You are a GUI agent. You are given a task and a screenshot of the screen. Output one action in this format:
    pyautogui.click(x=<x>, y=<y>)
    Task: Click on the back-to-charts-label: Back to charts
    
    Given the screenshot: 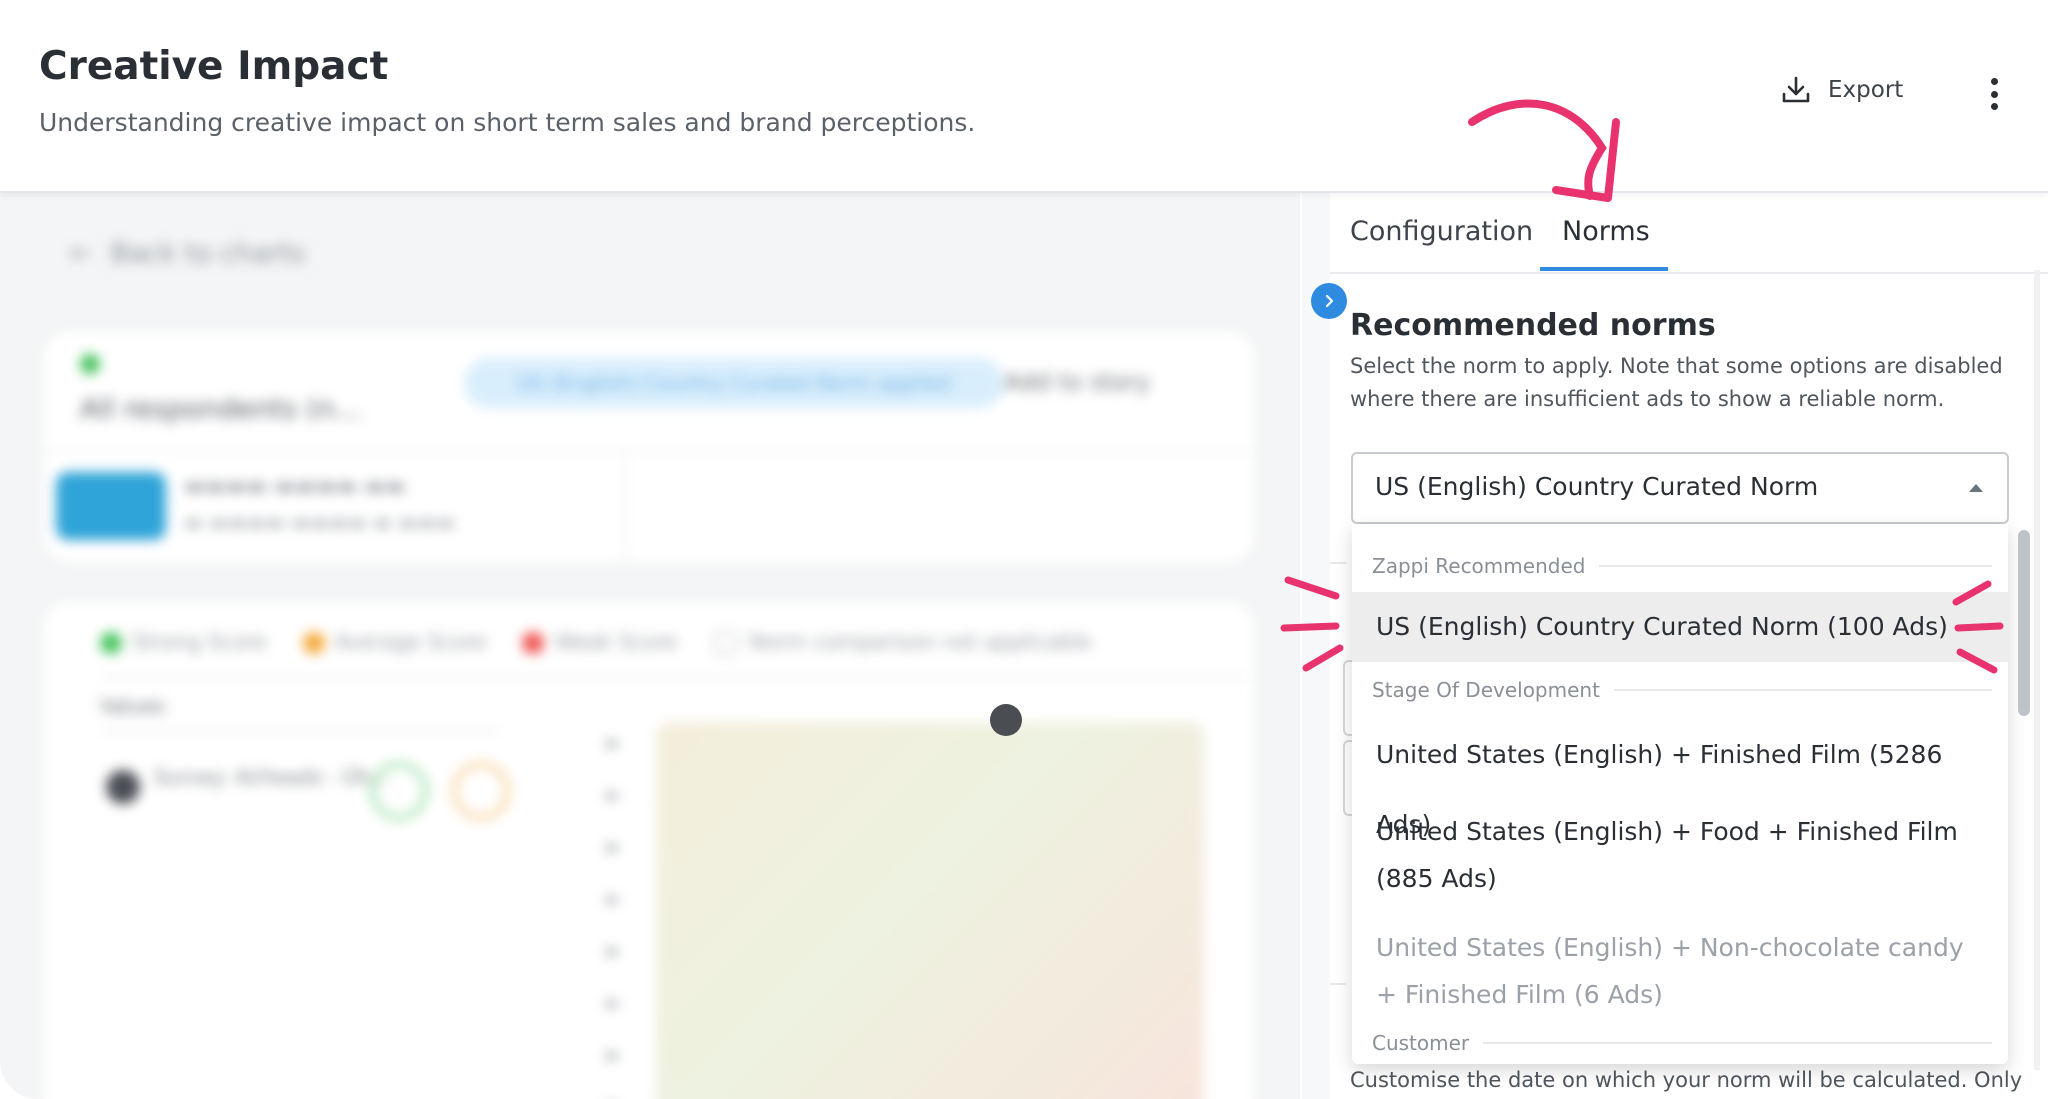 What is the action you would take?
    pyautogui.click(x=207, y=253)
    